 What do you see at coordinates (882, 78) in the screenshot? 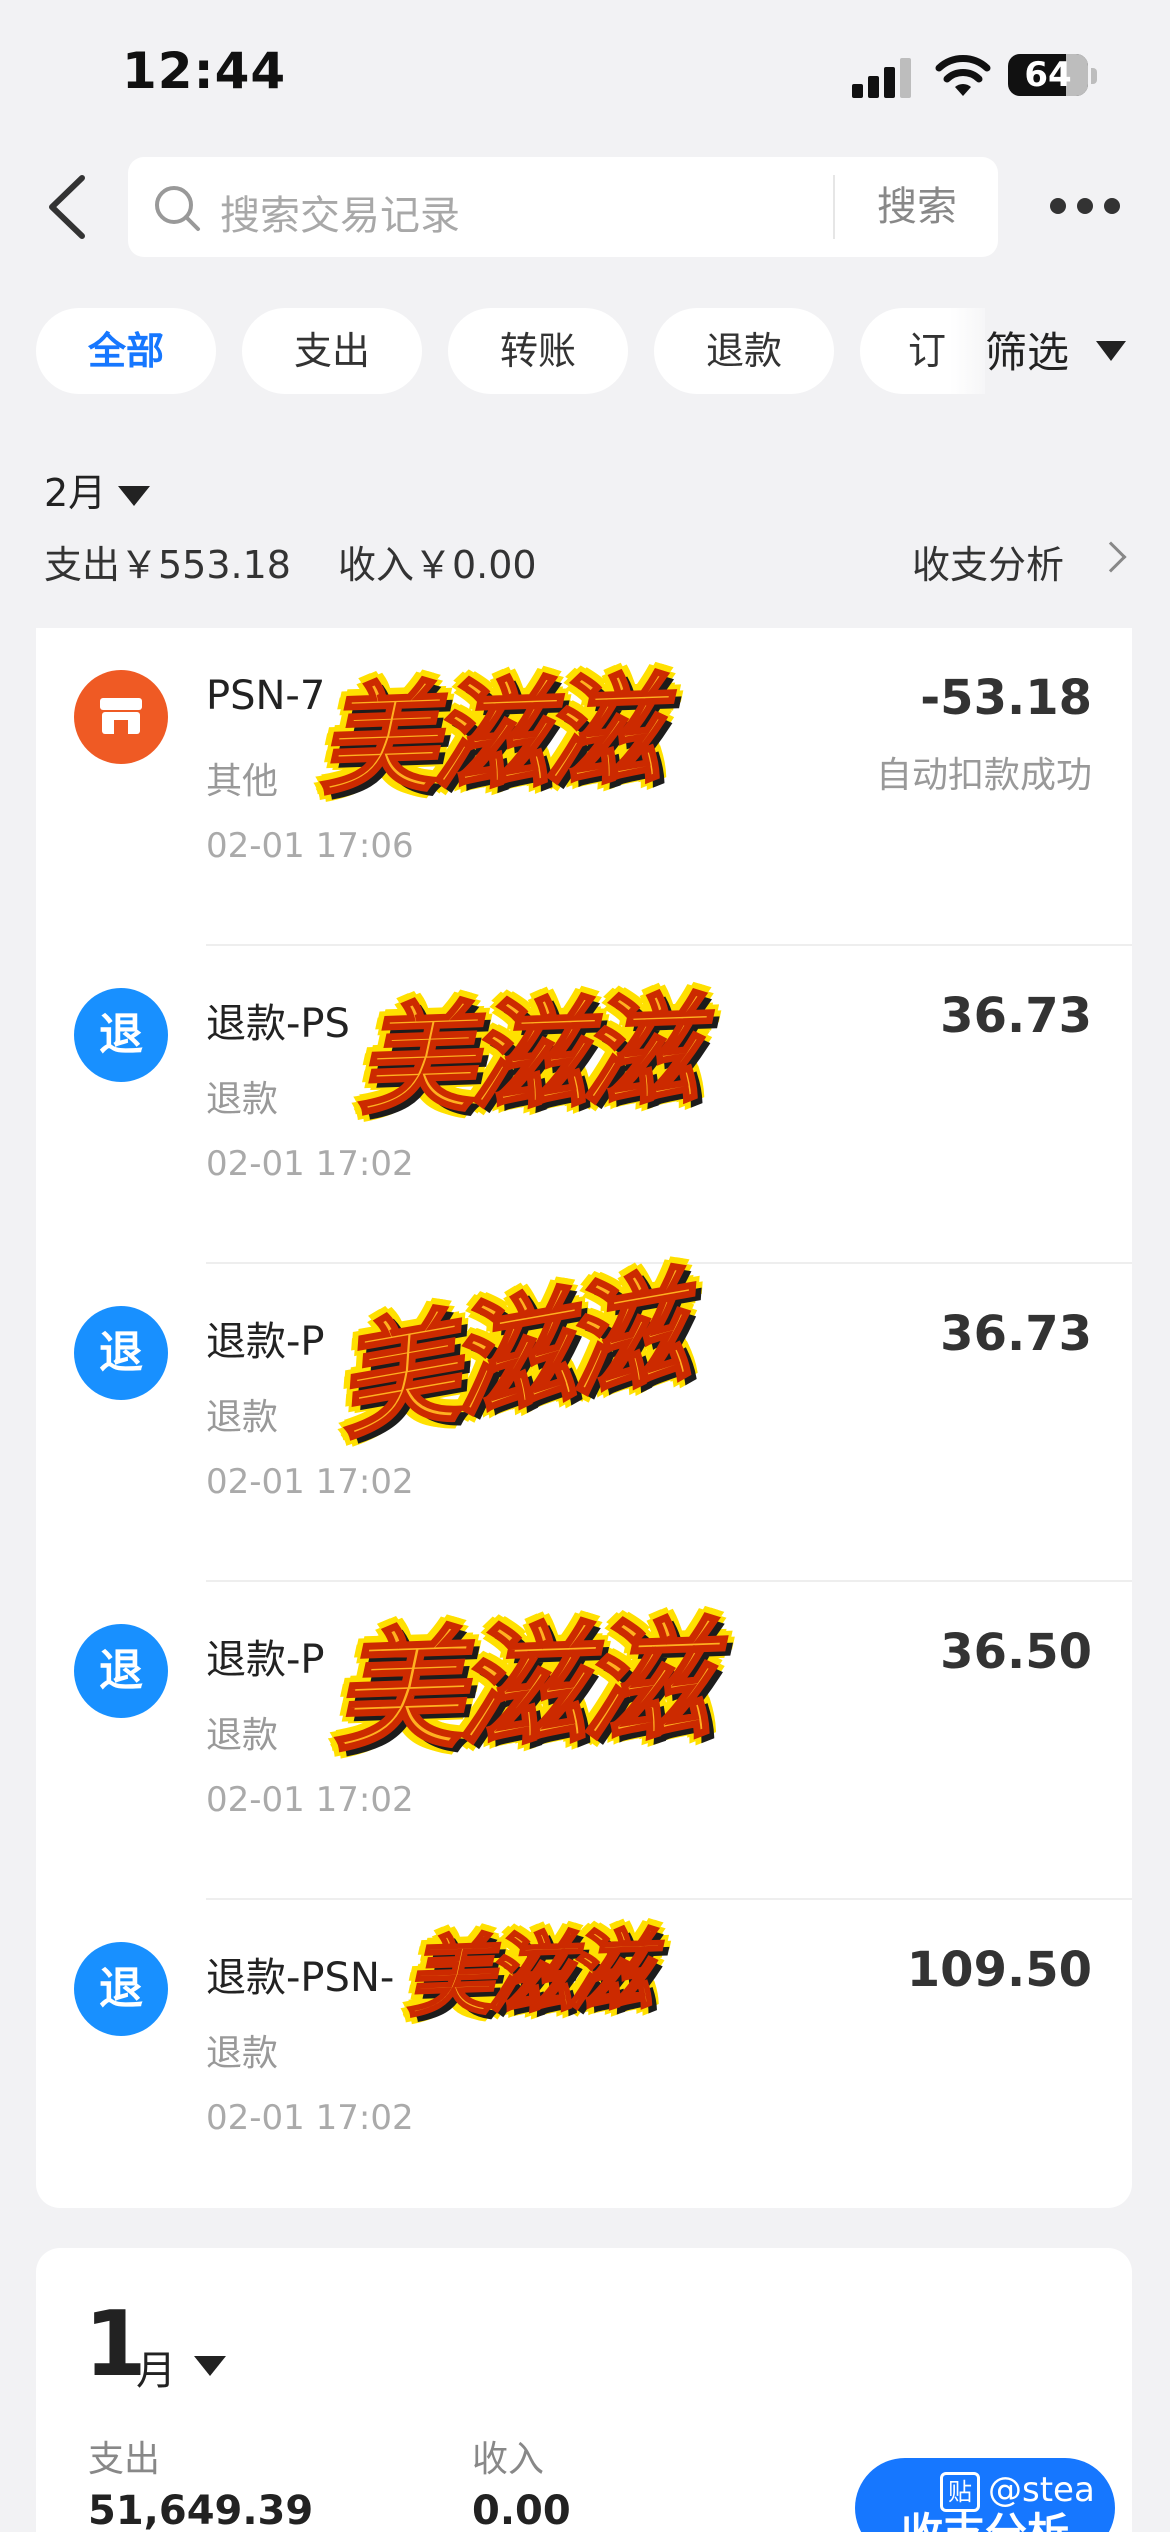
I see `cellular-signal-icon` at bounding box center [882, 78].